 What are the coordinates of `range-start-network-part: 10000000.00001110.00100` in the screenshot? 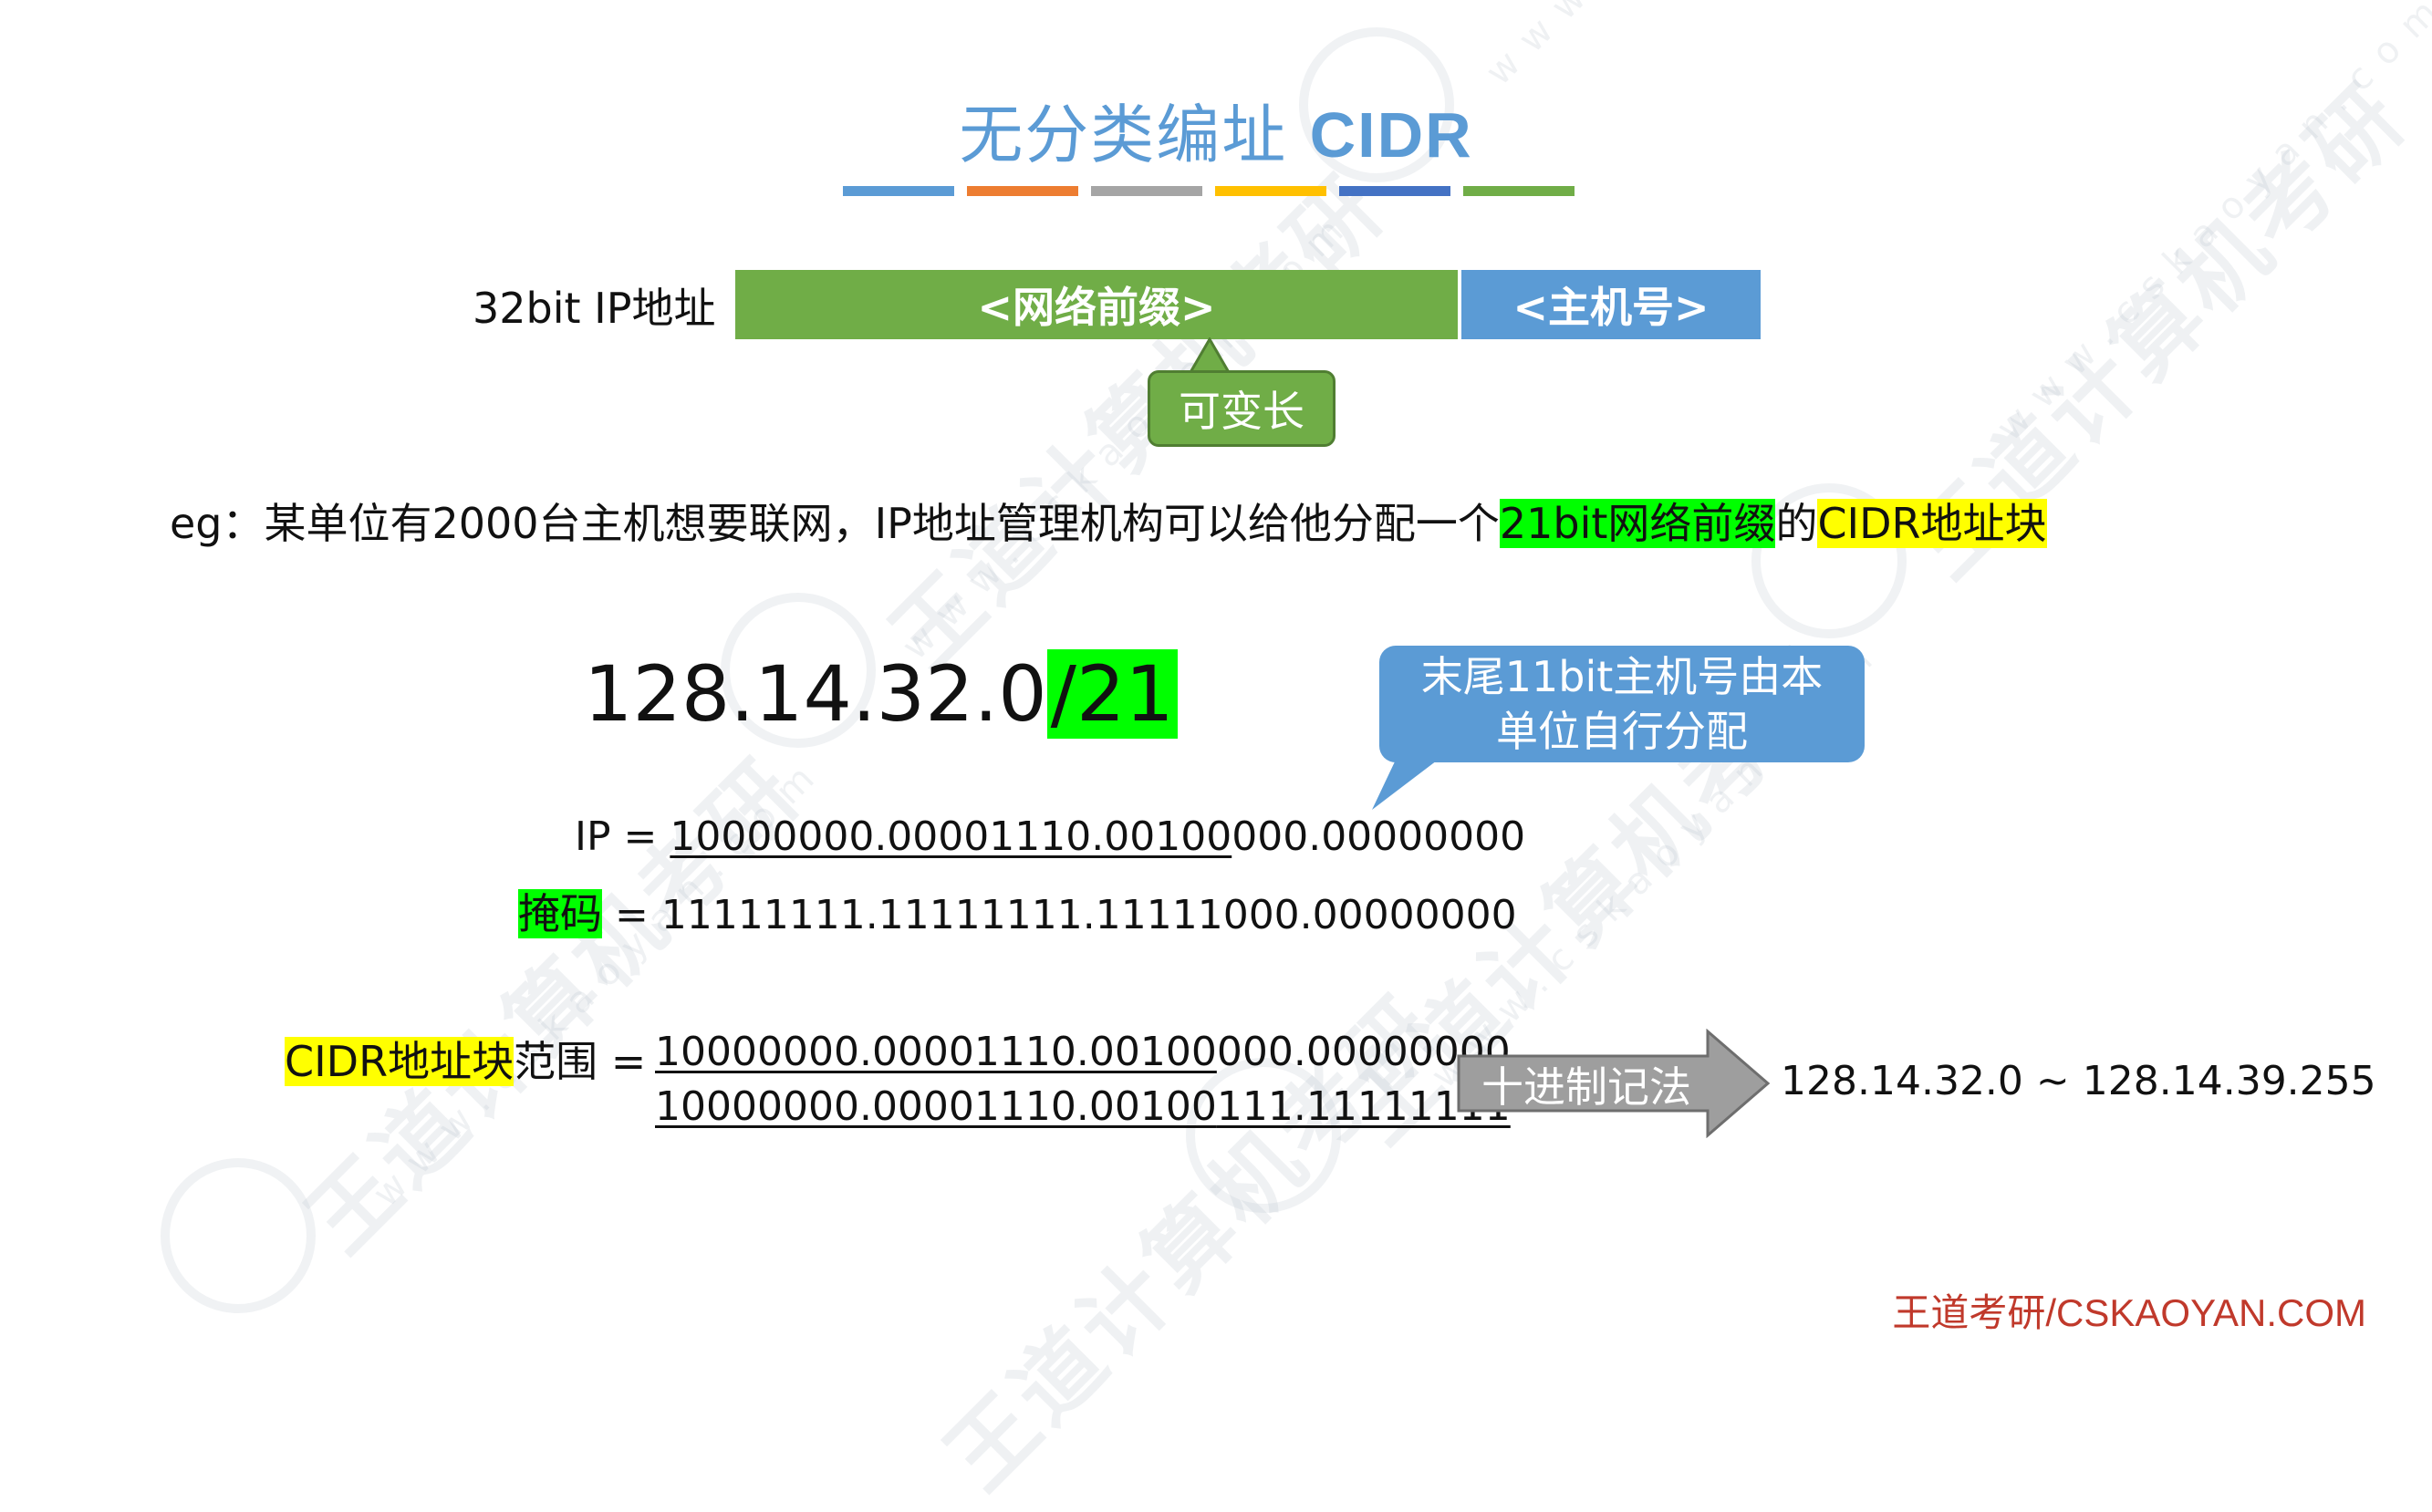 It's located at (936, 1052).